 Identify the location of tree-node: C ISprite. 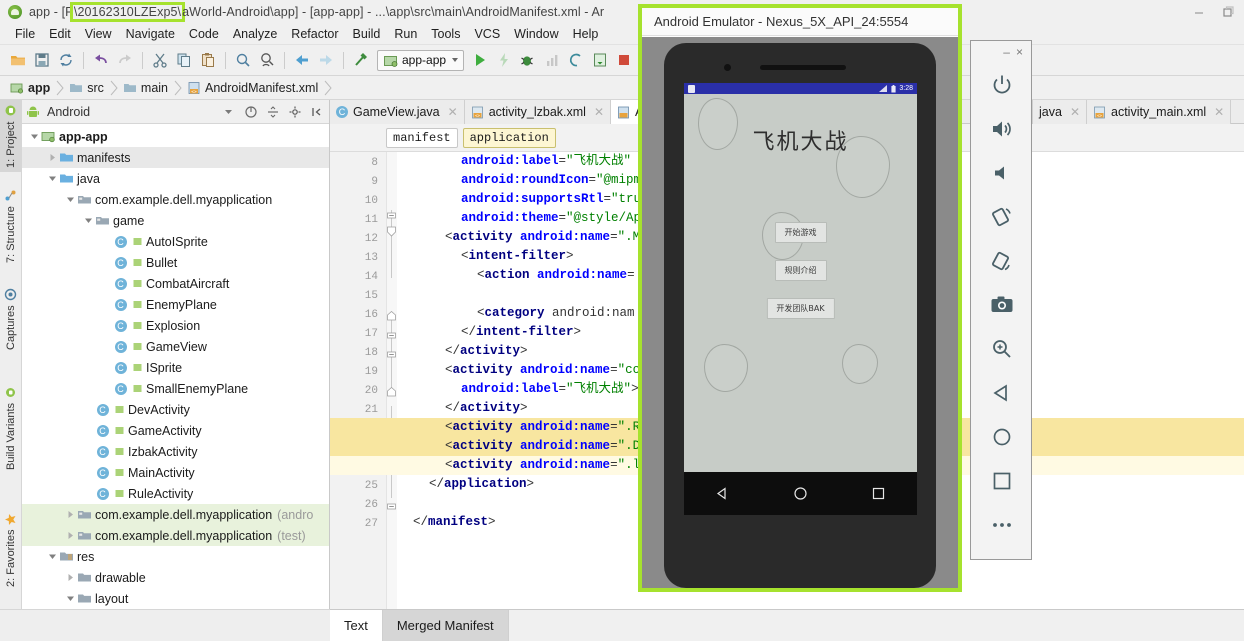
(175, 367).